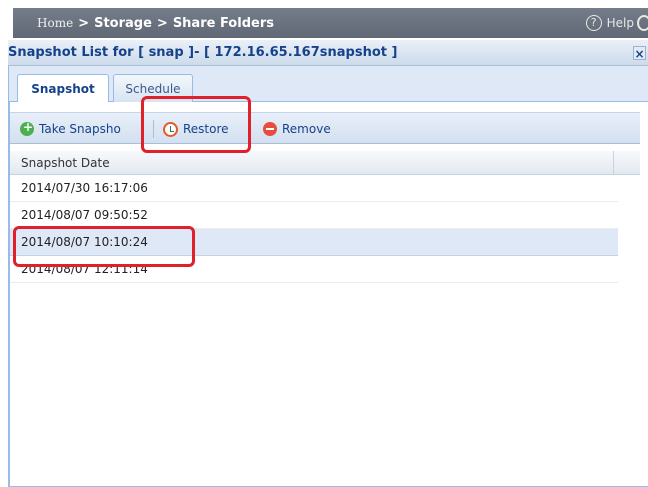 The width and height of the screenshot is (648, 487). Describe the element at coordinates (328, 84) in the screenshot. I see `tab-bar: Snapshot Schedule` at that location.